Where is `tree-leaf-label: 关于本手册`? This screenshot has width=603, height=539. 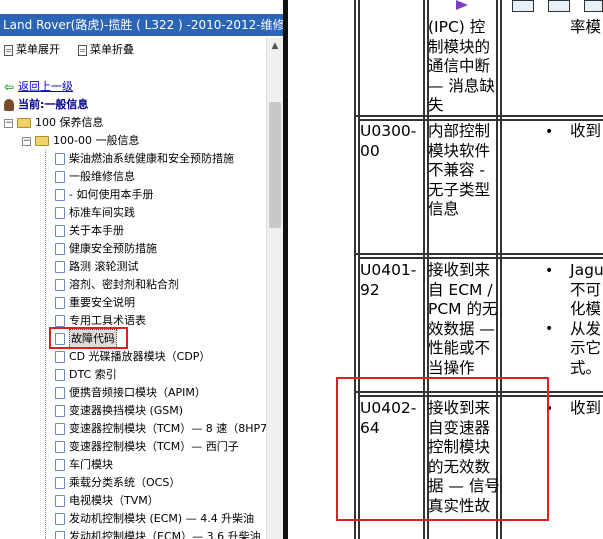 tree-leaf-label: 关于本手册 is located at coordinates (96, 230).